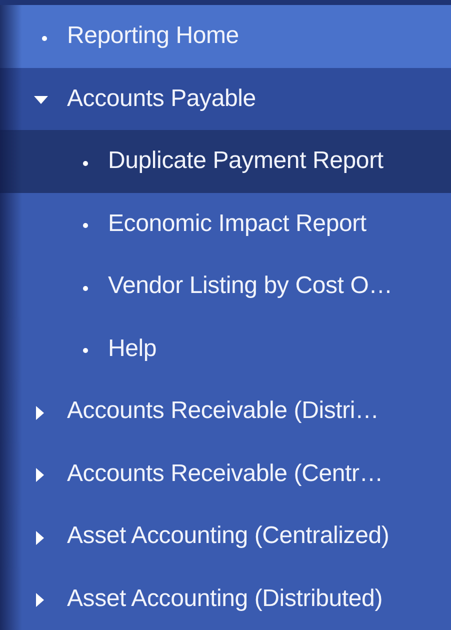  I want to click on tree-item: Accounts Payable, so click(225, 99).